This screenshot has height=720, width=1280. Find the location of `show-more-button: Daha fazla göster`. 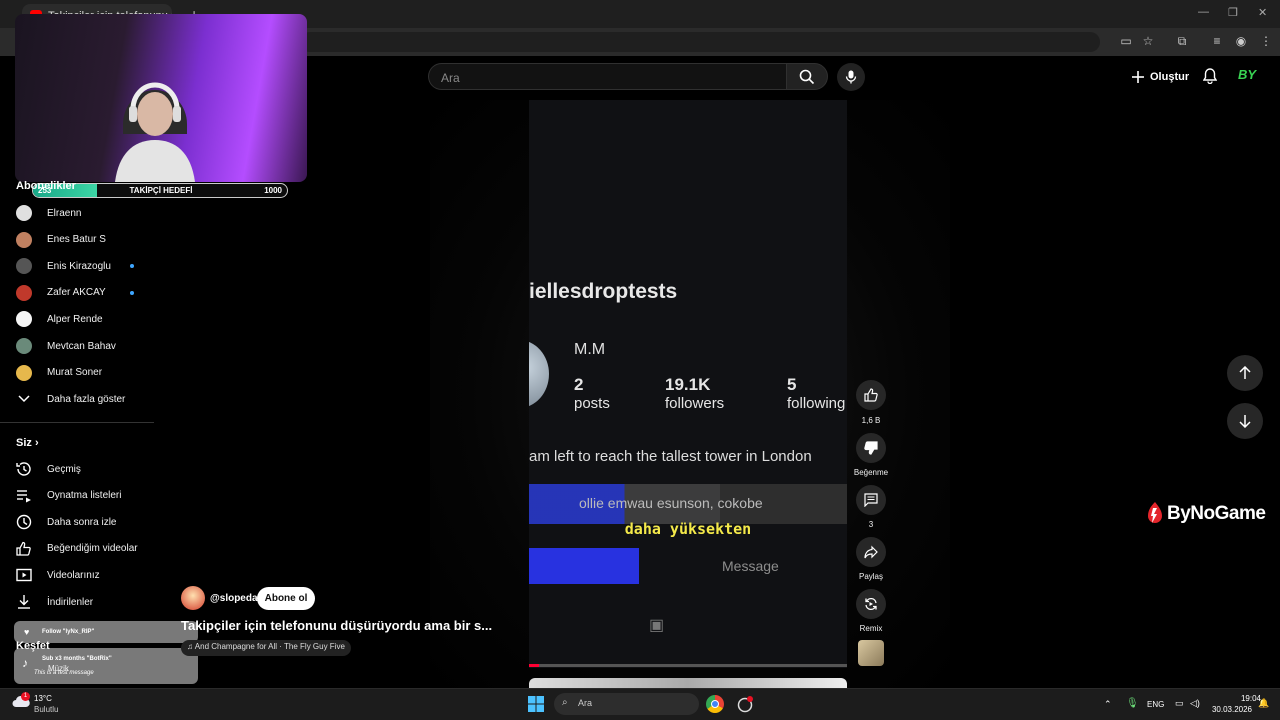

show-more-button: Daha fazla göster is located at coordinates (86, 399).